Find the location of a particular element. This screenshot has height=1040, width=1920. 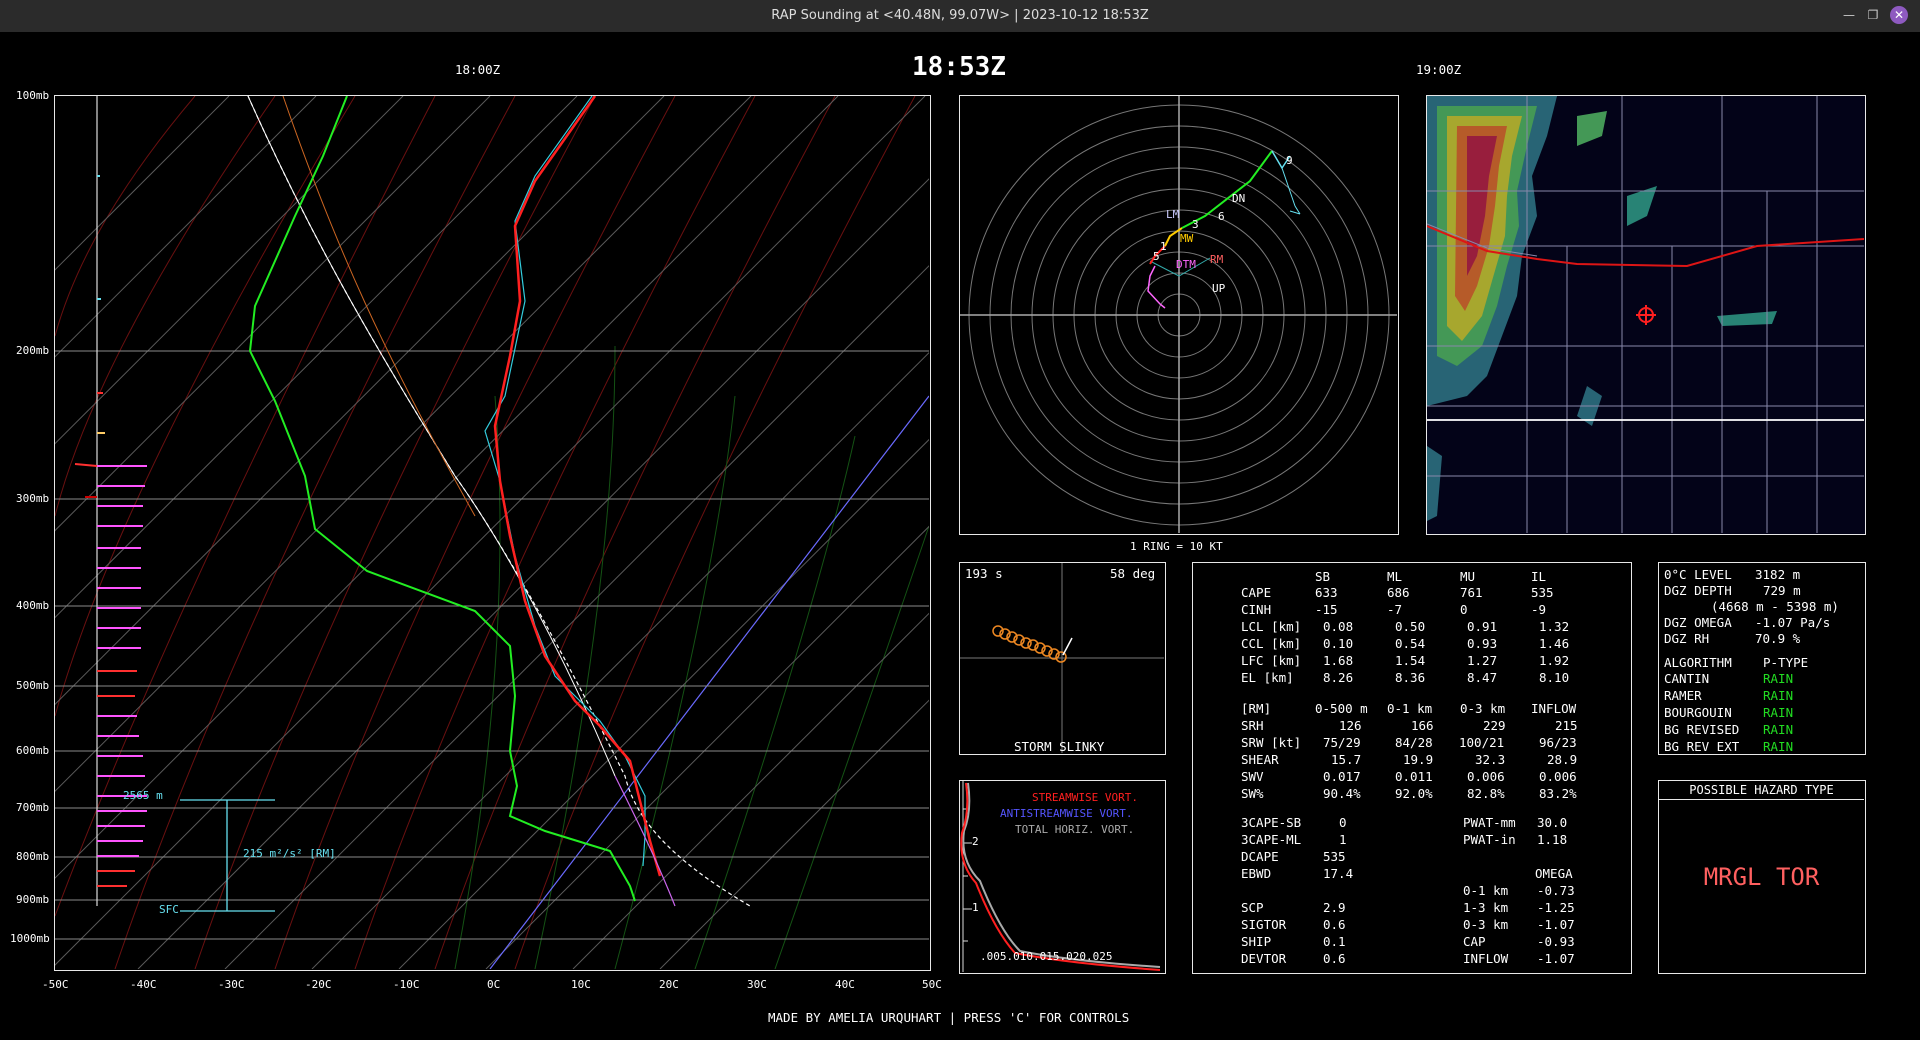

param-value: -7 is located at coordinates (1395, 609).